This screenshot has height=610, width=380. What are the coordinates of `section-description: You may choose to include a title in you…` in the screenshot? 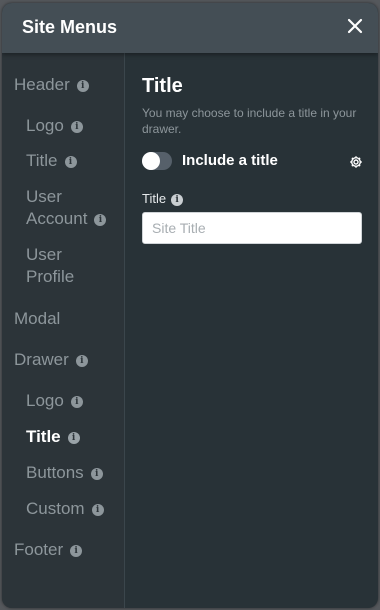 It's located at (249, 121).